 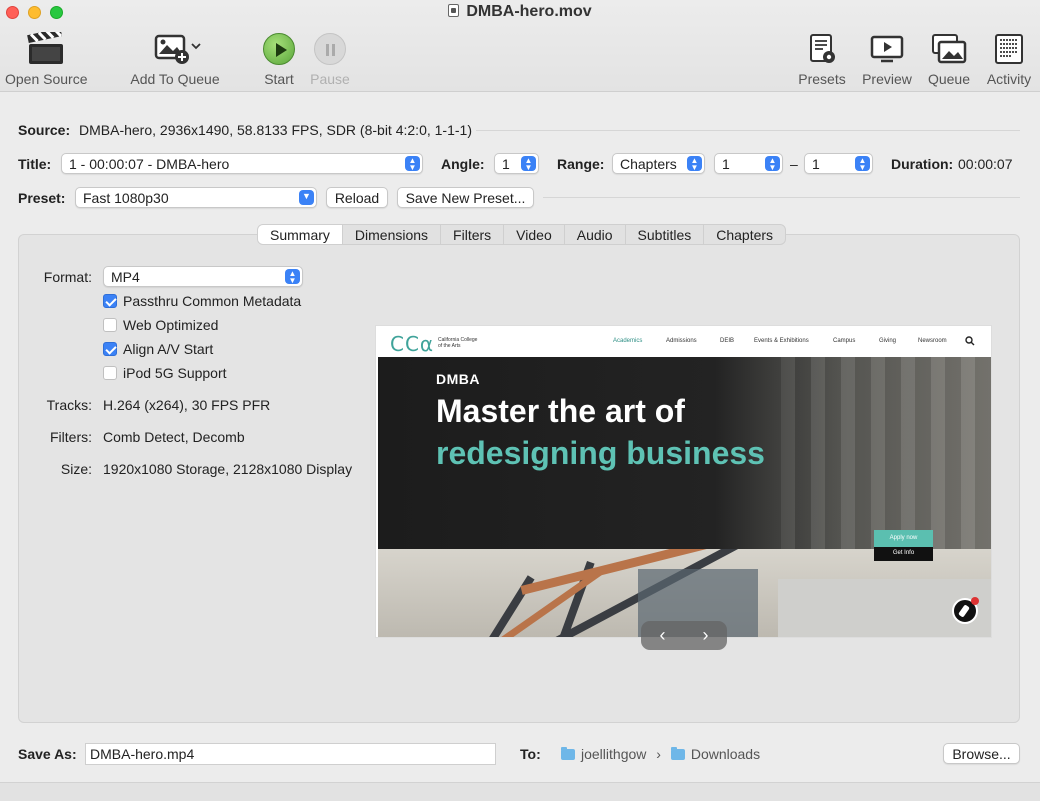 I want to click on passthru-metadata-checkbox: Passthru Common Metadata, so click(x=202, y=301).